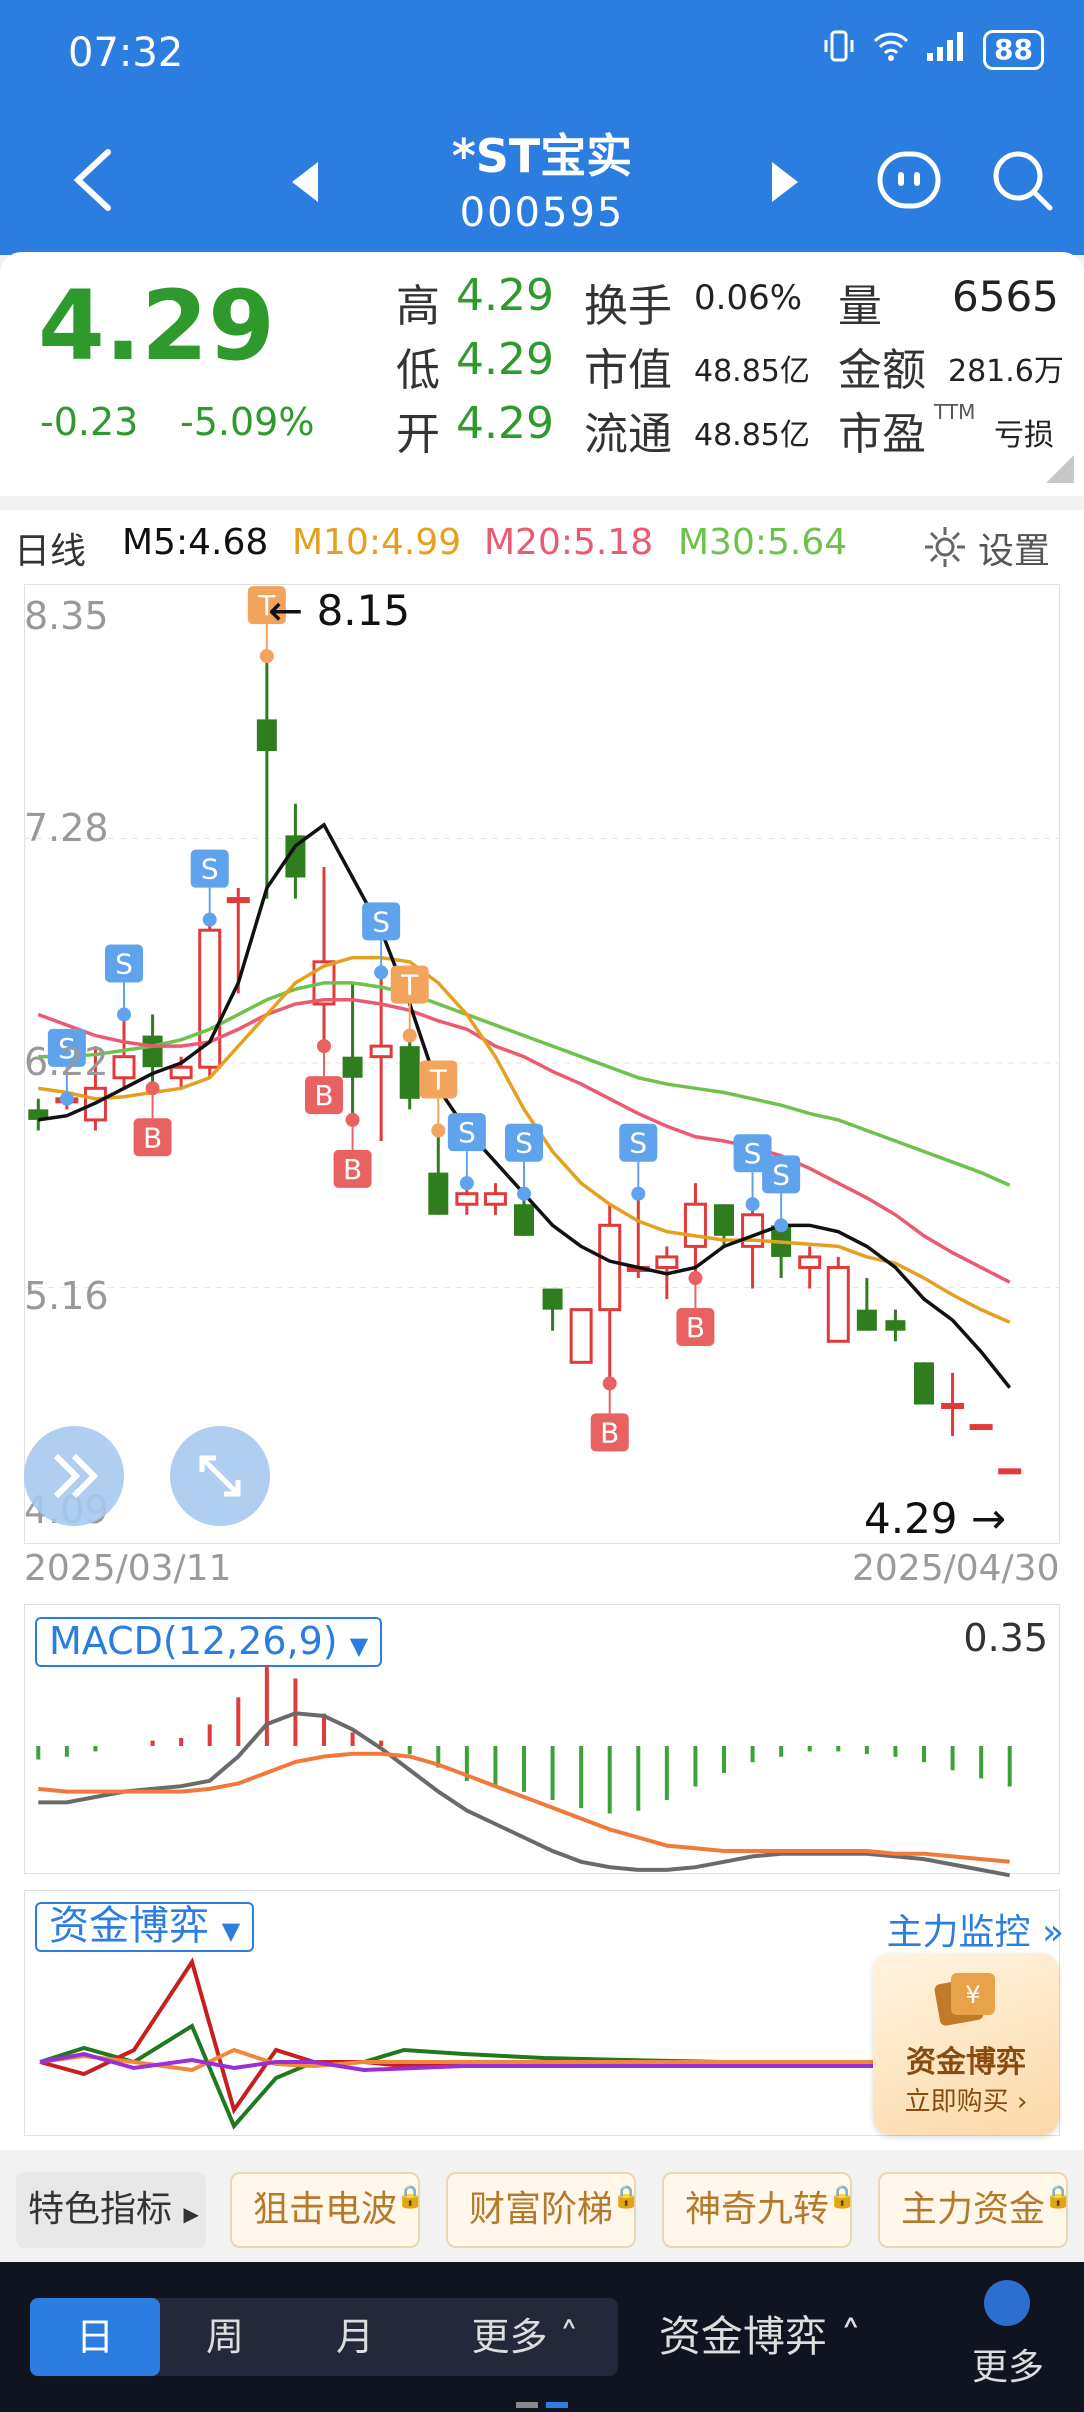 The width and height of the screenshot is (1084, 2412). I want to click on fund-label: 资金博弈, so click(129, 1926).